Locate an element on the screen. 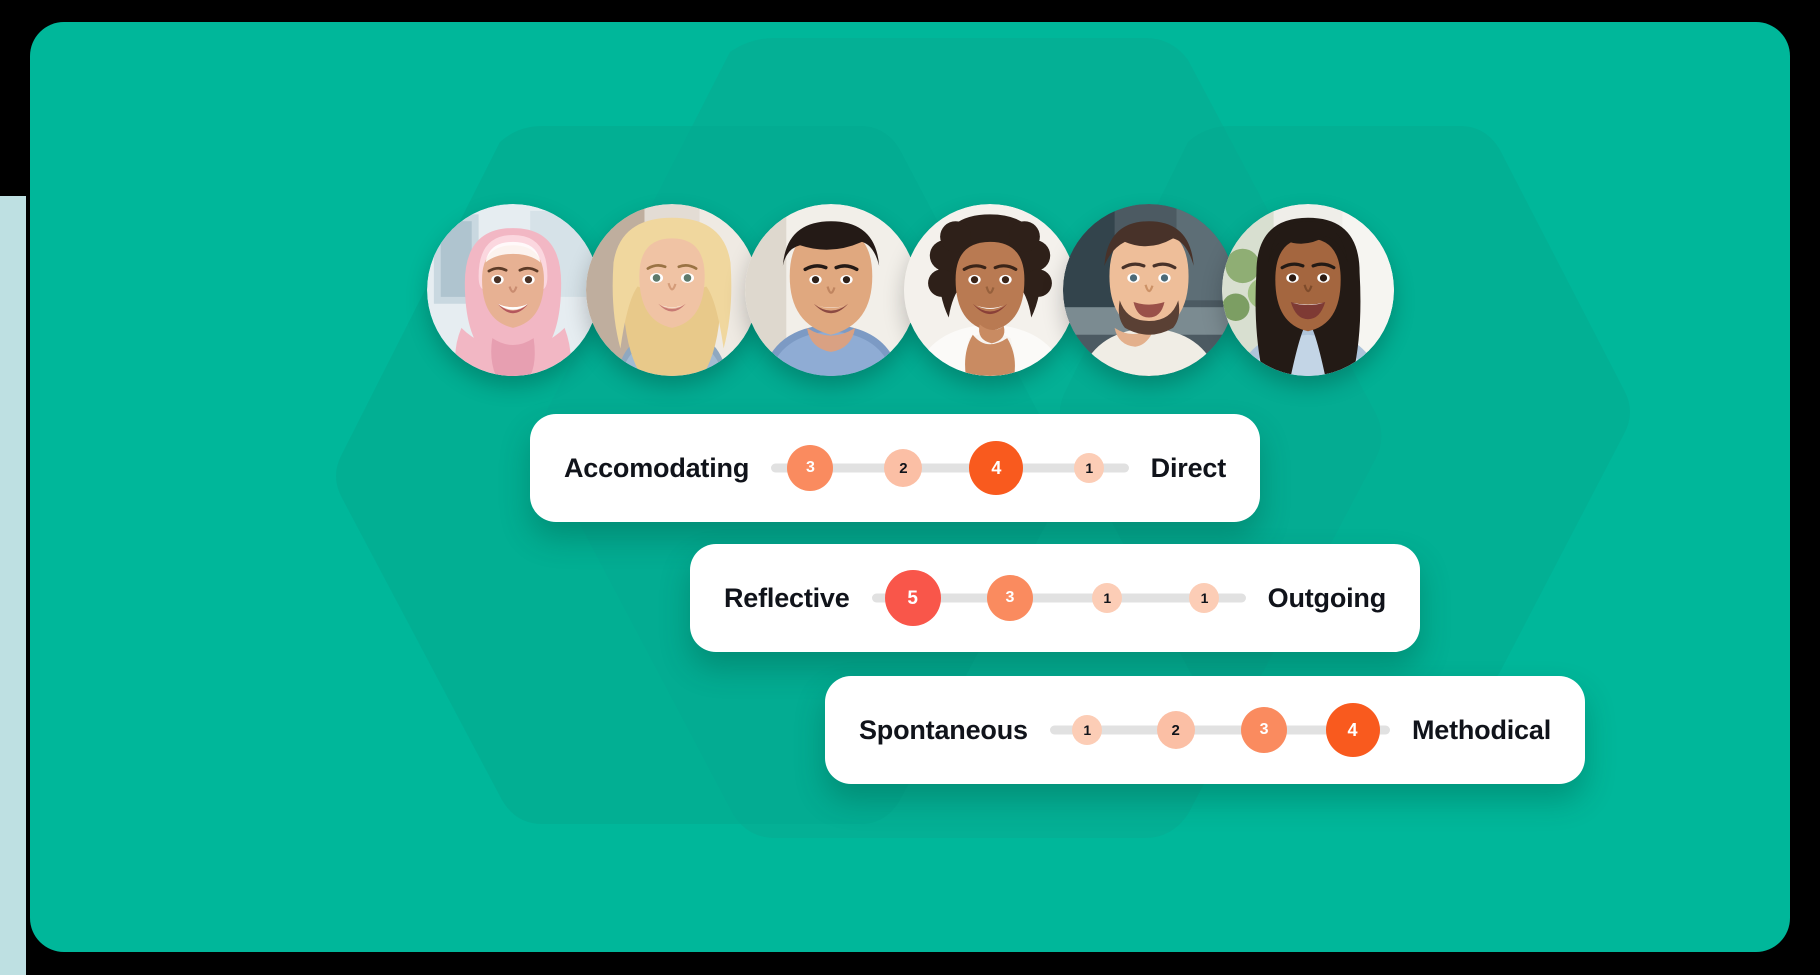 This screenshot has width=1820, height=975. spectrum-right-label-0: Direct is located at coordinates (1188, 467).